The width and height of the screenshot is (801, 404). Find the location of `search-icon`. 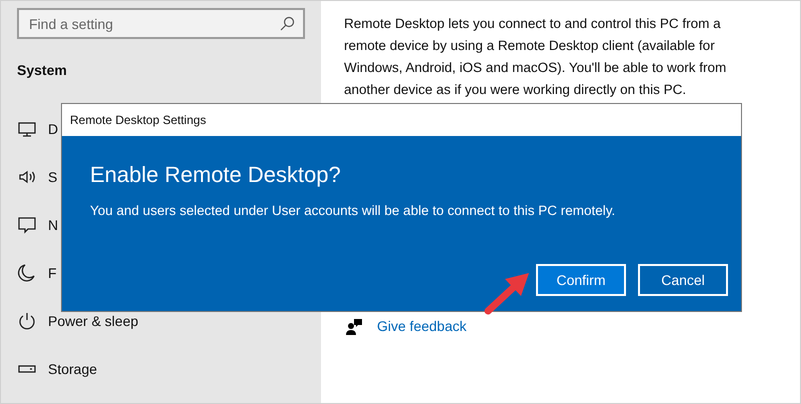

search-icon is located at coordinates (287, 24).